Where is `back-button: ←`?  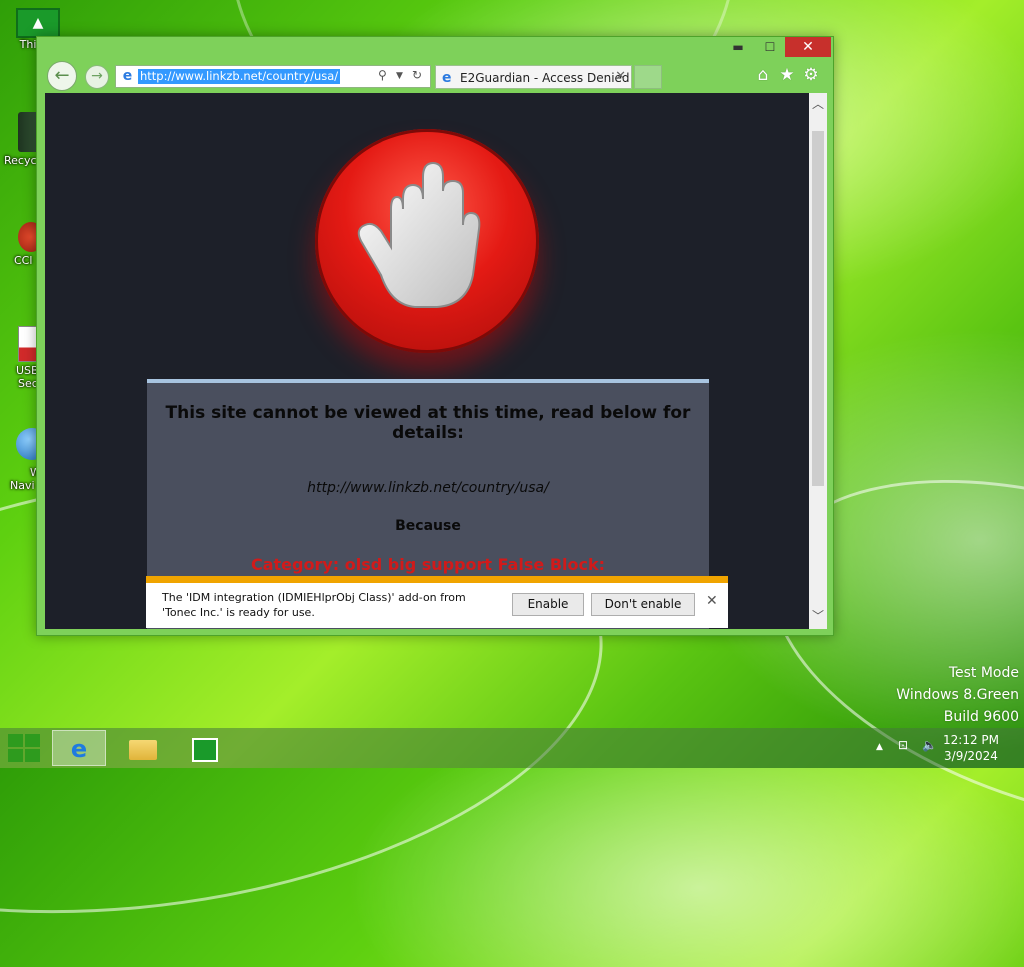
back-button: ← is located at coordinates (62, 76).